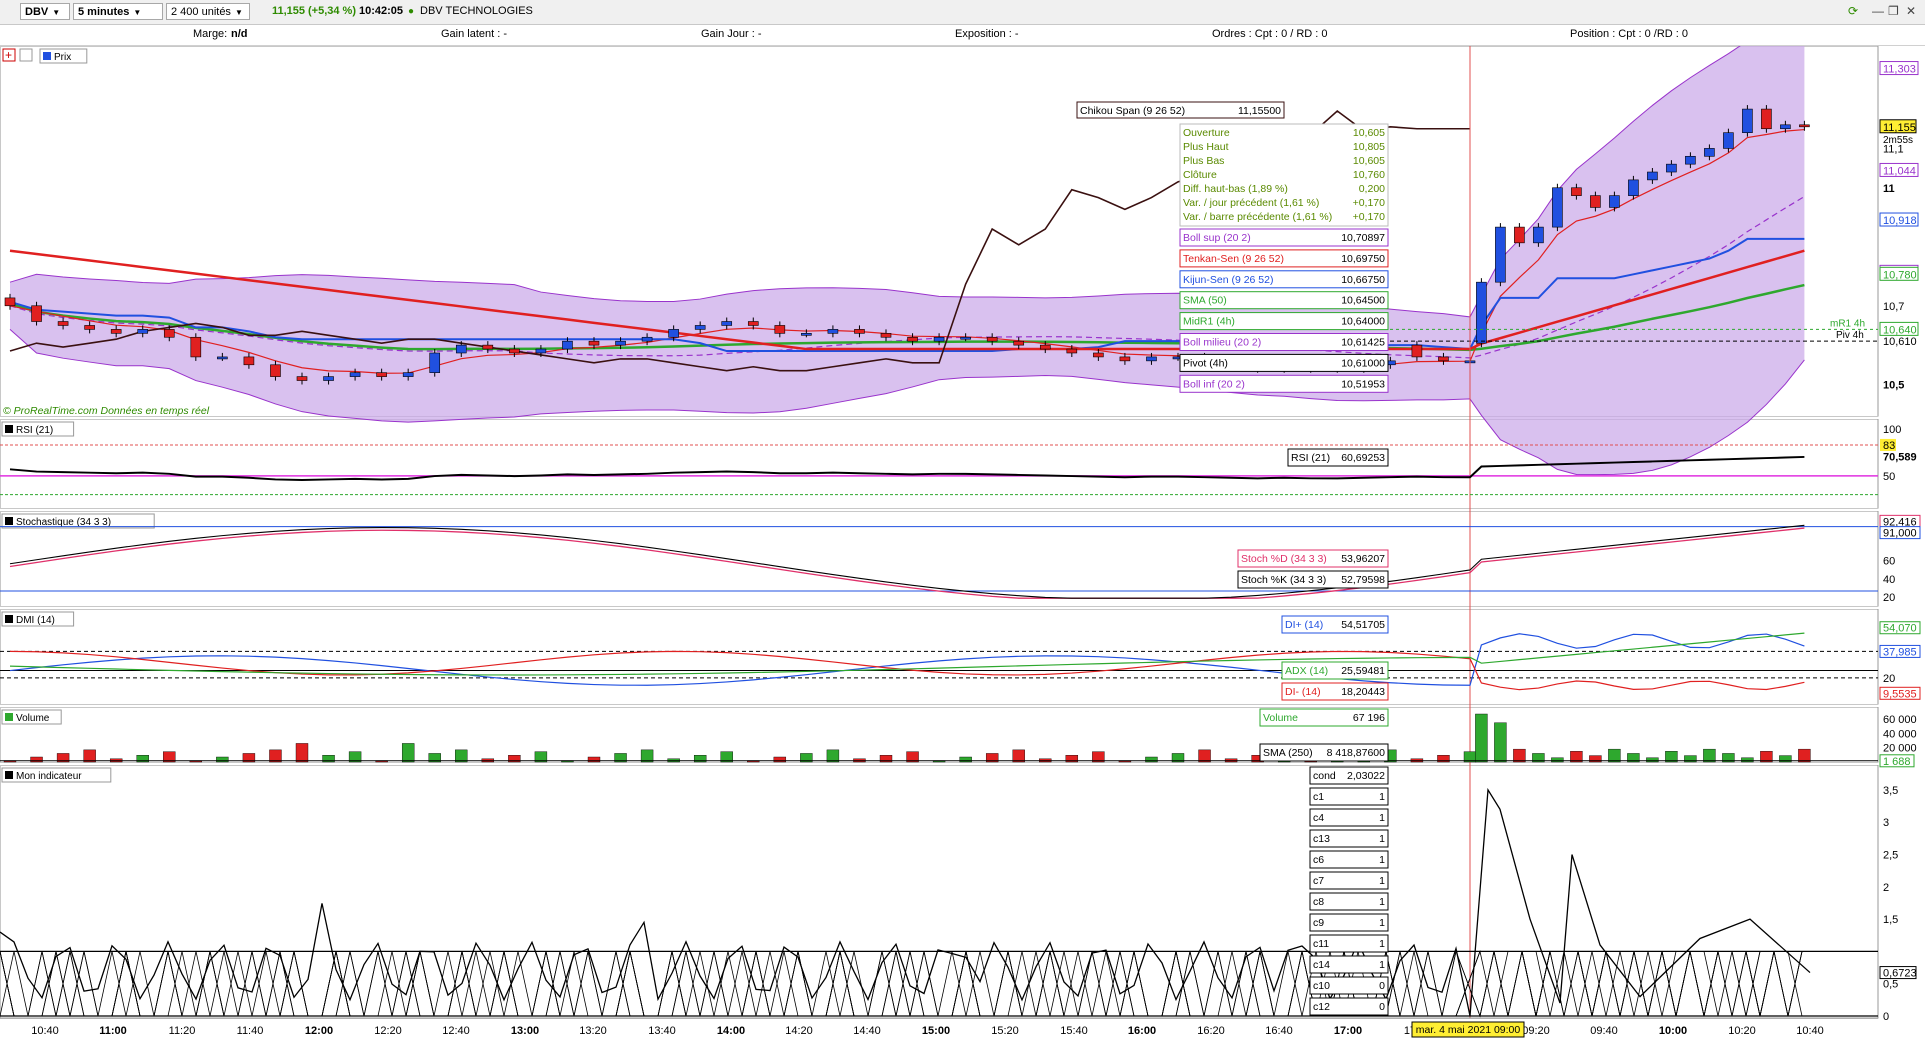 The image size is (1925, 1040). I want to click on custom-box-label: c4, so click(1318, 818).